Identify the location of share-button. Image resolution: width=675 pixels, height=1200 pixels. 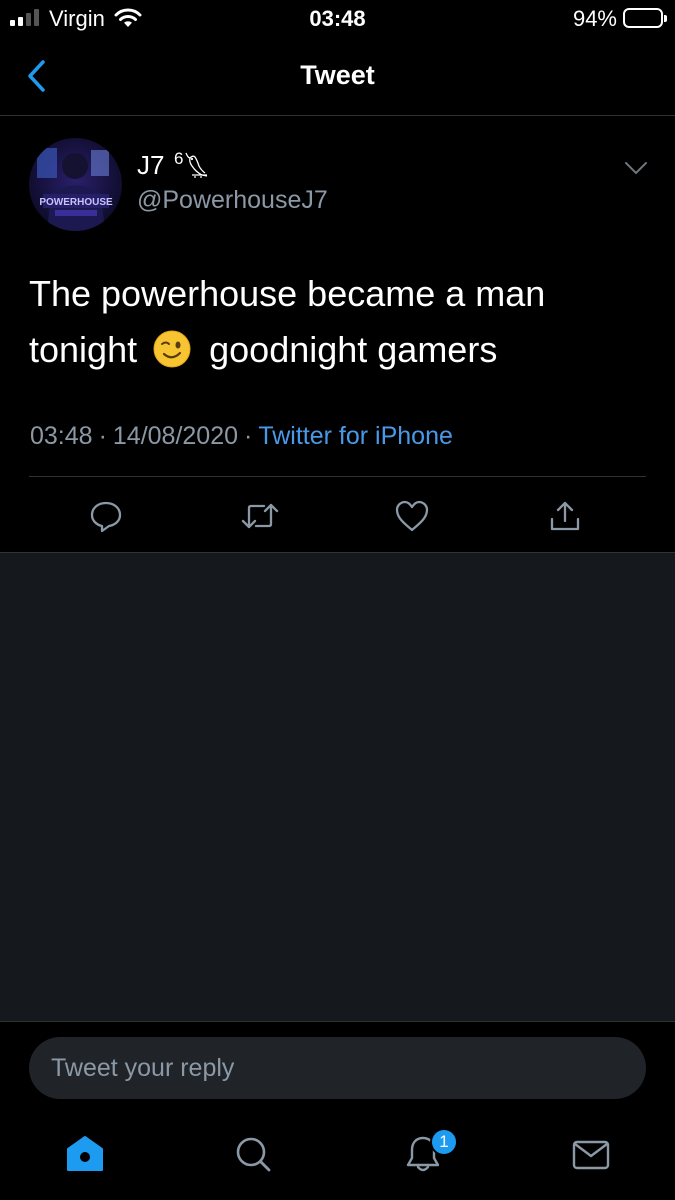
(565, 516).